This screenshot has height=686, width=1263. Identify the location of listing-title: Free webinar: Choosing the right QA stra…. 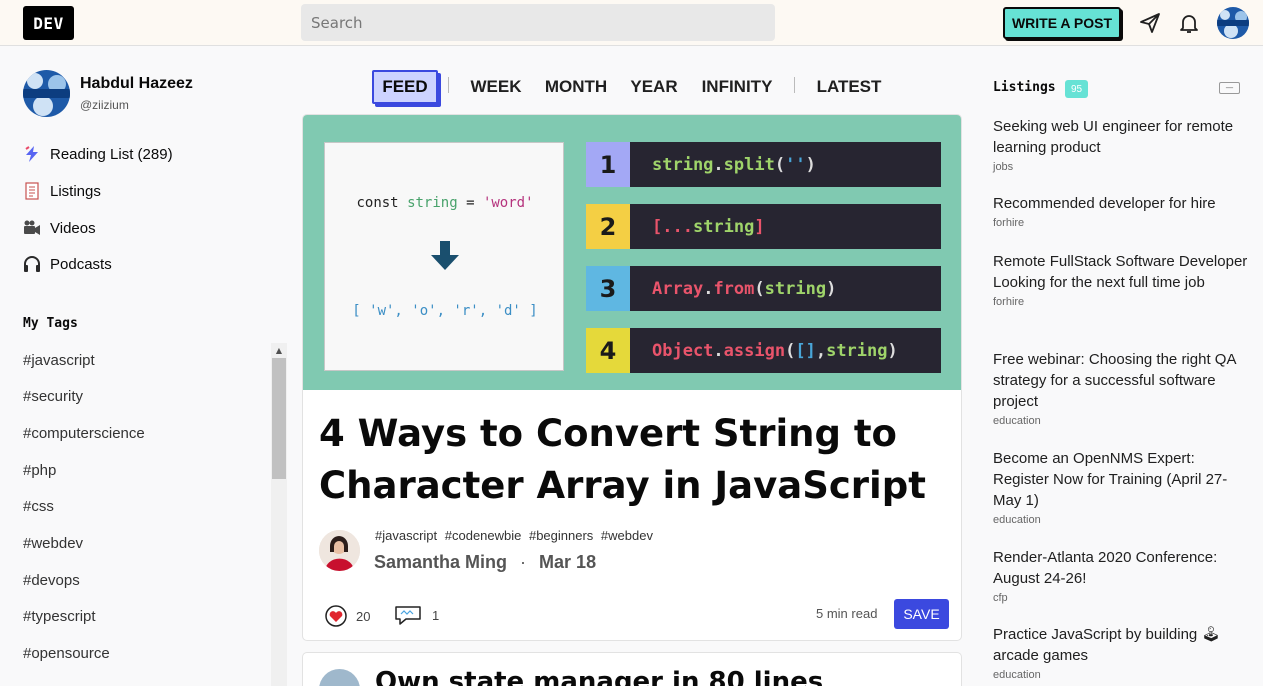
(1120, 380).